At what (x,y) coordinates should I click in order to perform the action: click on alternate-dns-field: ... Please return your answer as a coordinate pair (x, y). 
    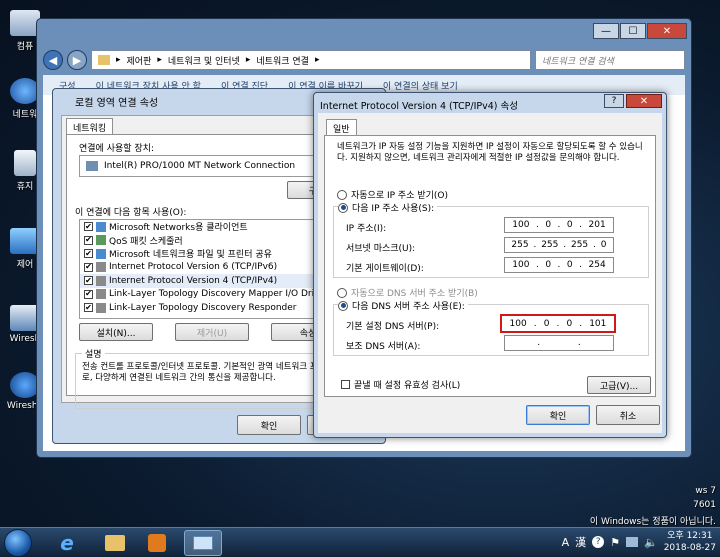
    Looking at the image, I should click on (559, 343).